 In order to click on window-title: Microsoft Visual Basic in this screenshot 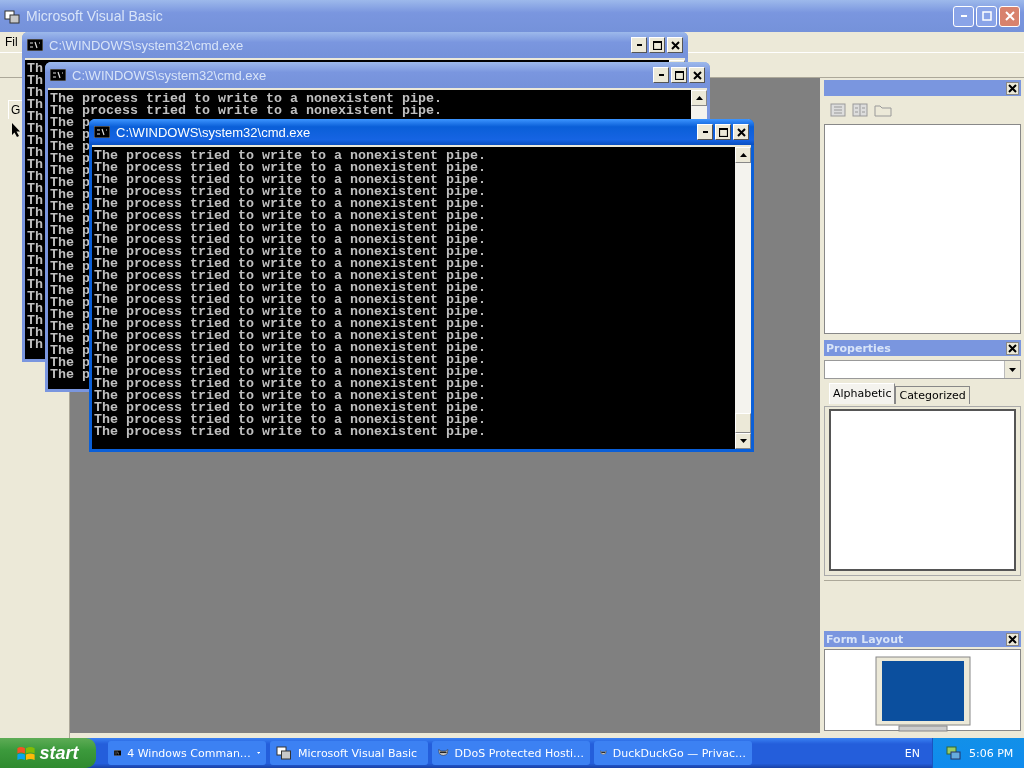, I will do `click(94, 16)`.